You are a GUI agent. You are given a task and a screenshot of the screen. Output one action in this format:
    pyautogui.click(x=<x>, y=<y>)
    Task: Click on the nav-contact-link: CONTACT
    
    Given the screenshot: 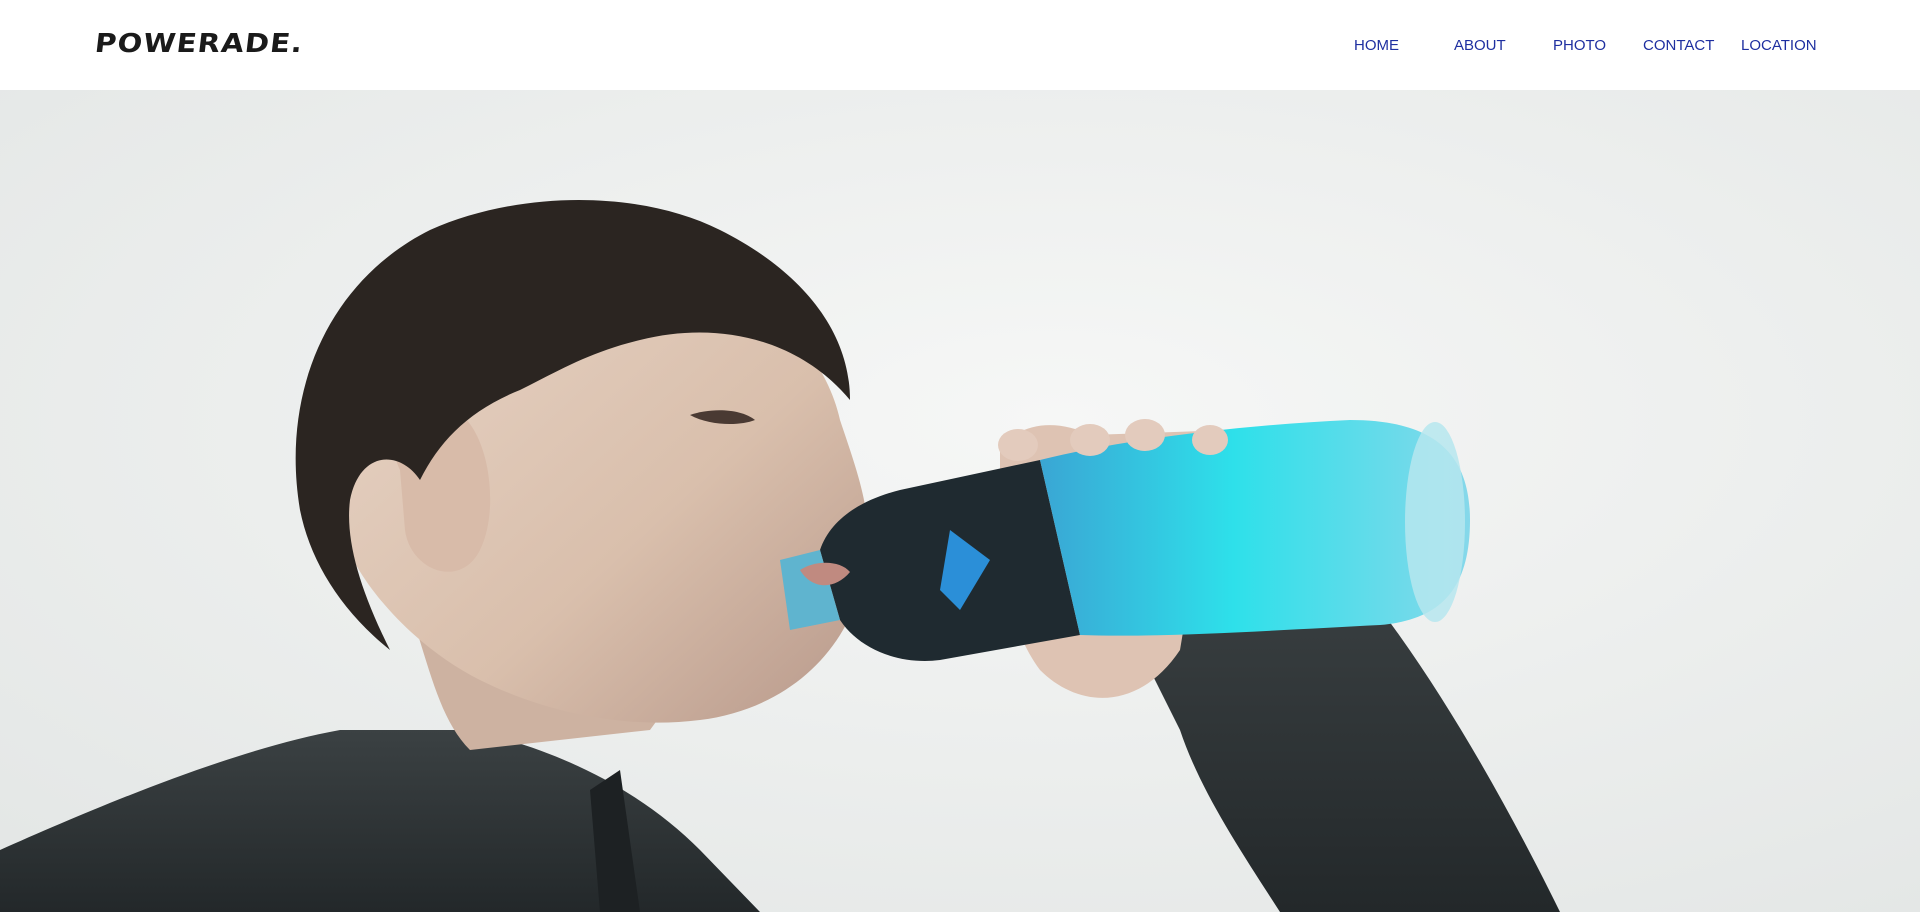 What is the action you would take?
    pyautogui.click(x=1678, y=46)
    